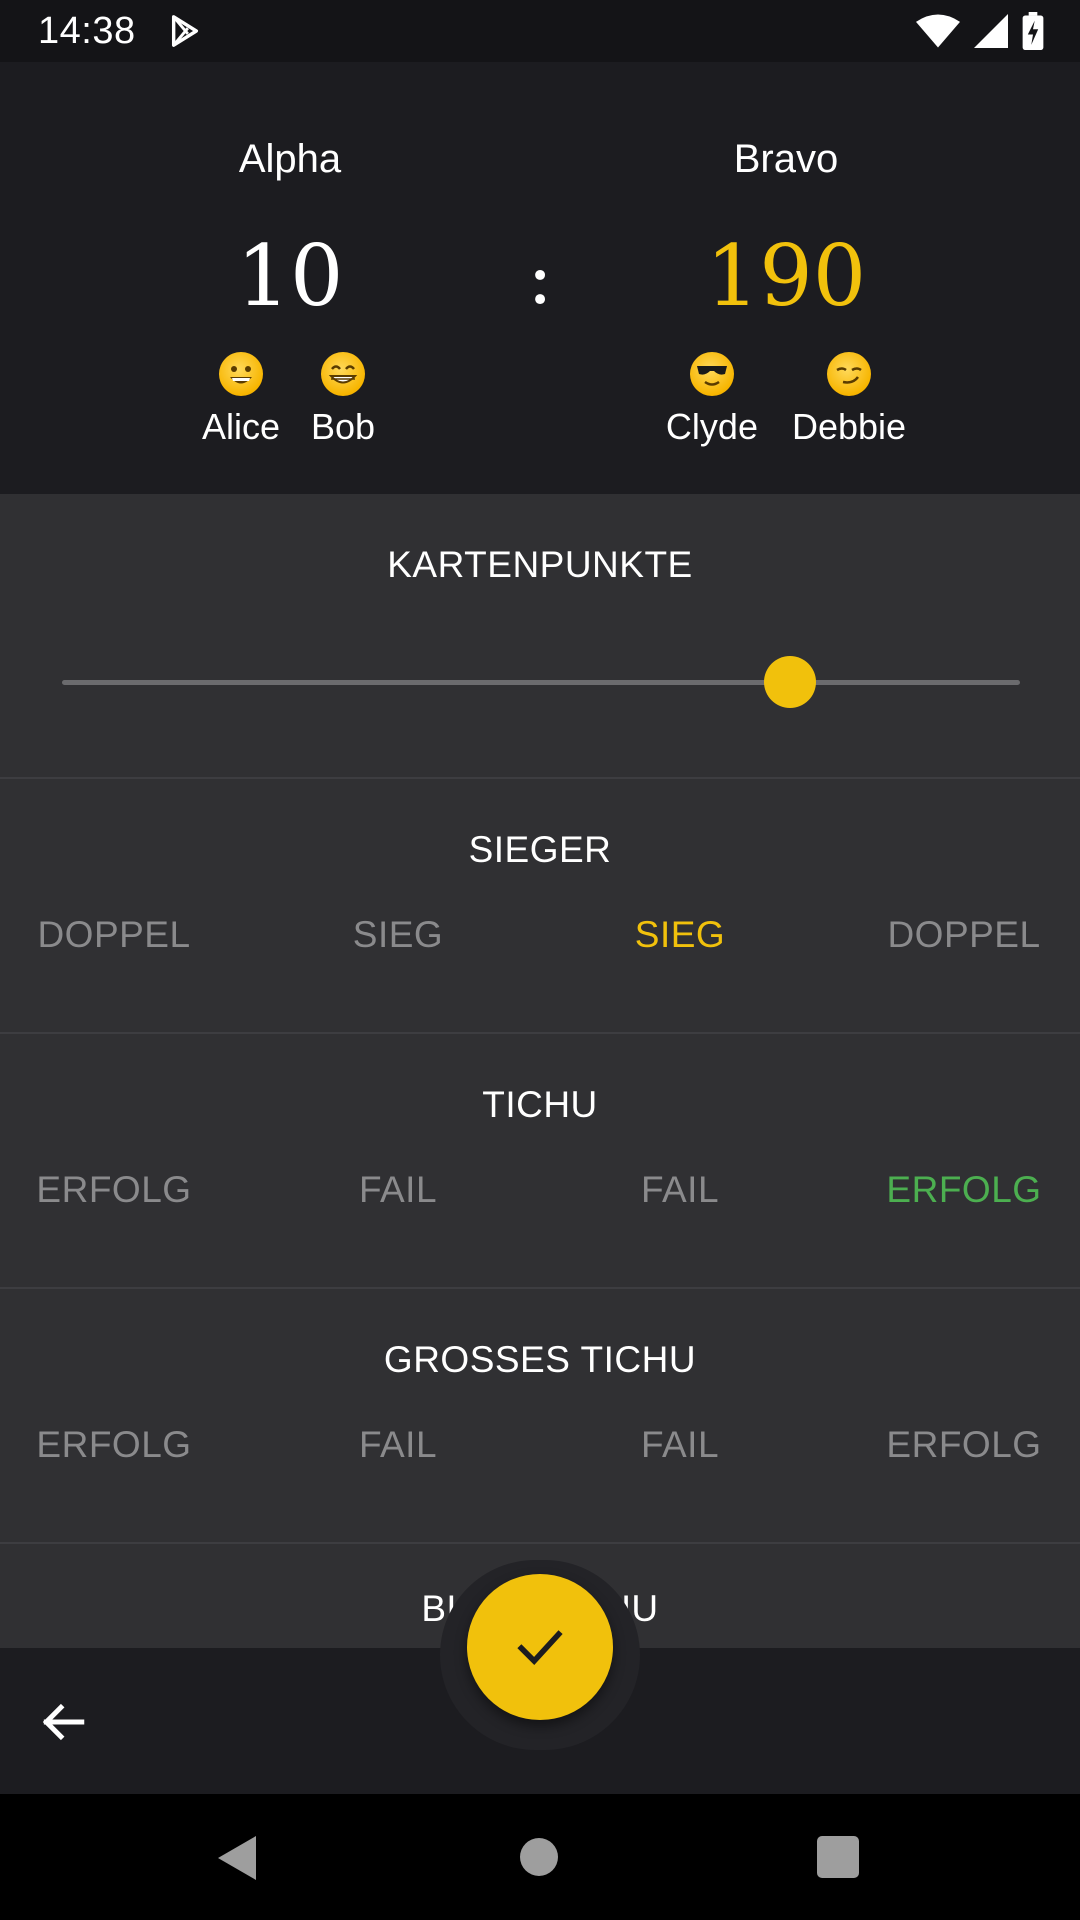  Describe the element at coordinates (290, 276) in the screenshot. I see `team-score: 10` at that location.